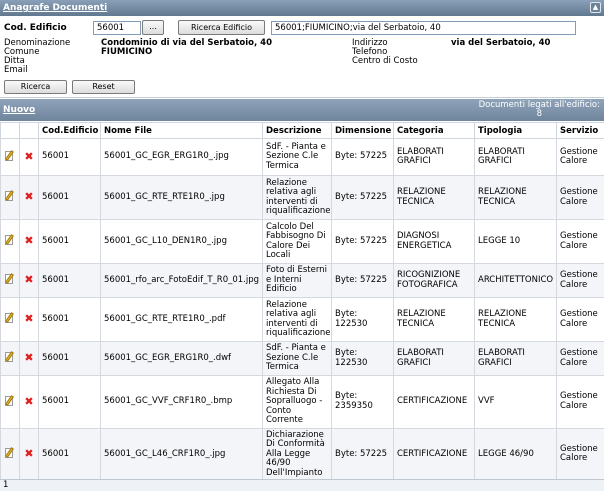 This screenshot has width=604, height=491. Describe the element at coordinates (19, 110) in the screenshot. I see `nuovo-link: Nuovo` at that location.